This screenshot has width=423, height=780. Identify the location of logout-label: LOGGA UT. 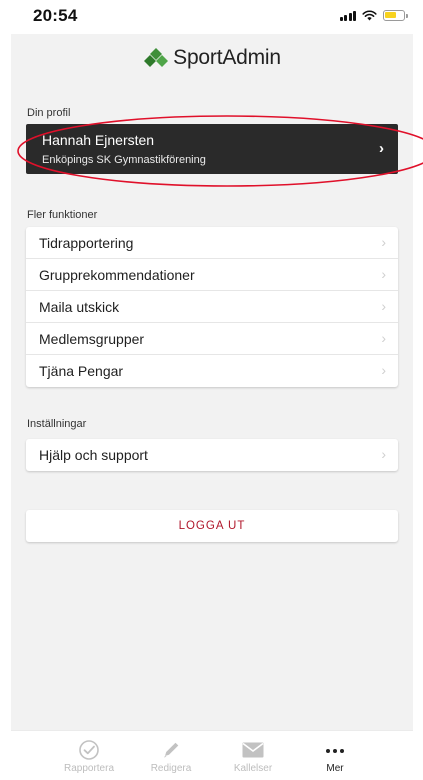
(212, 526).